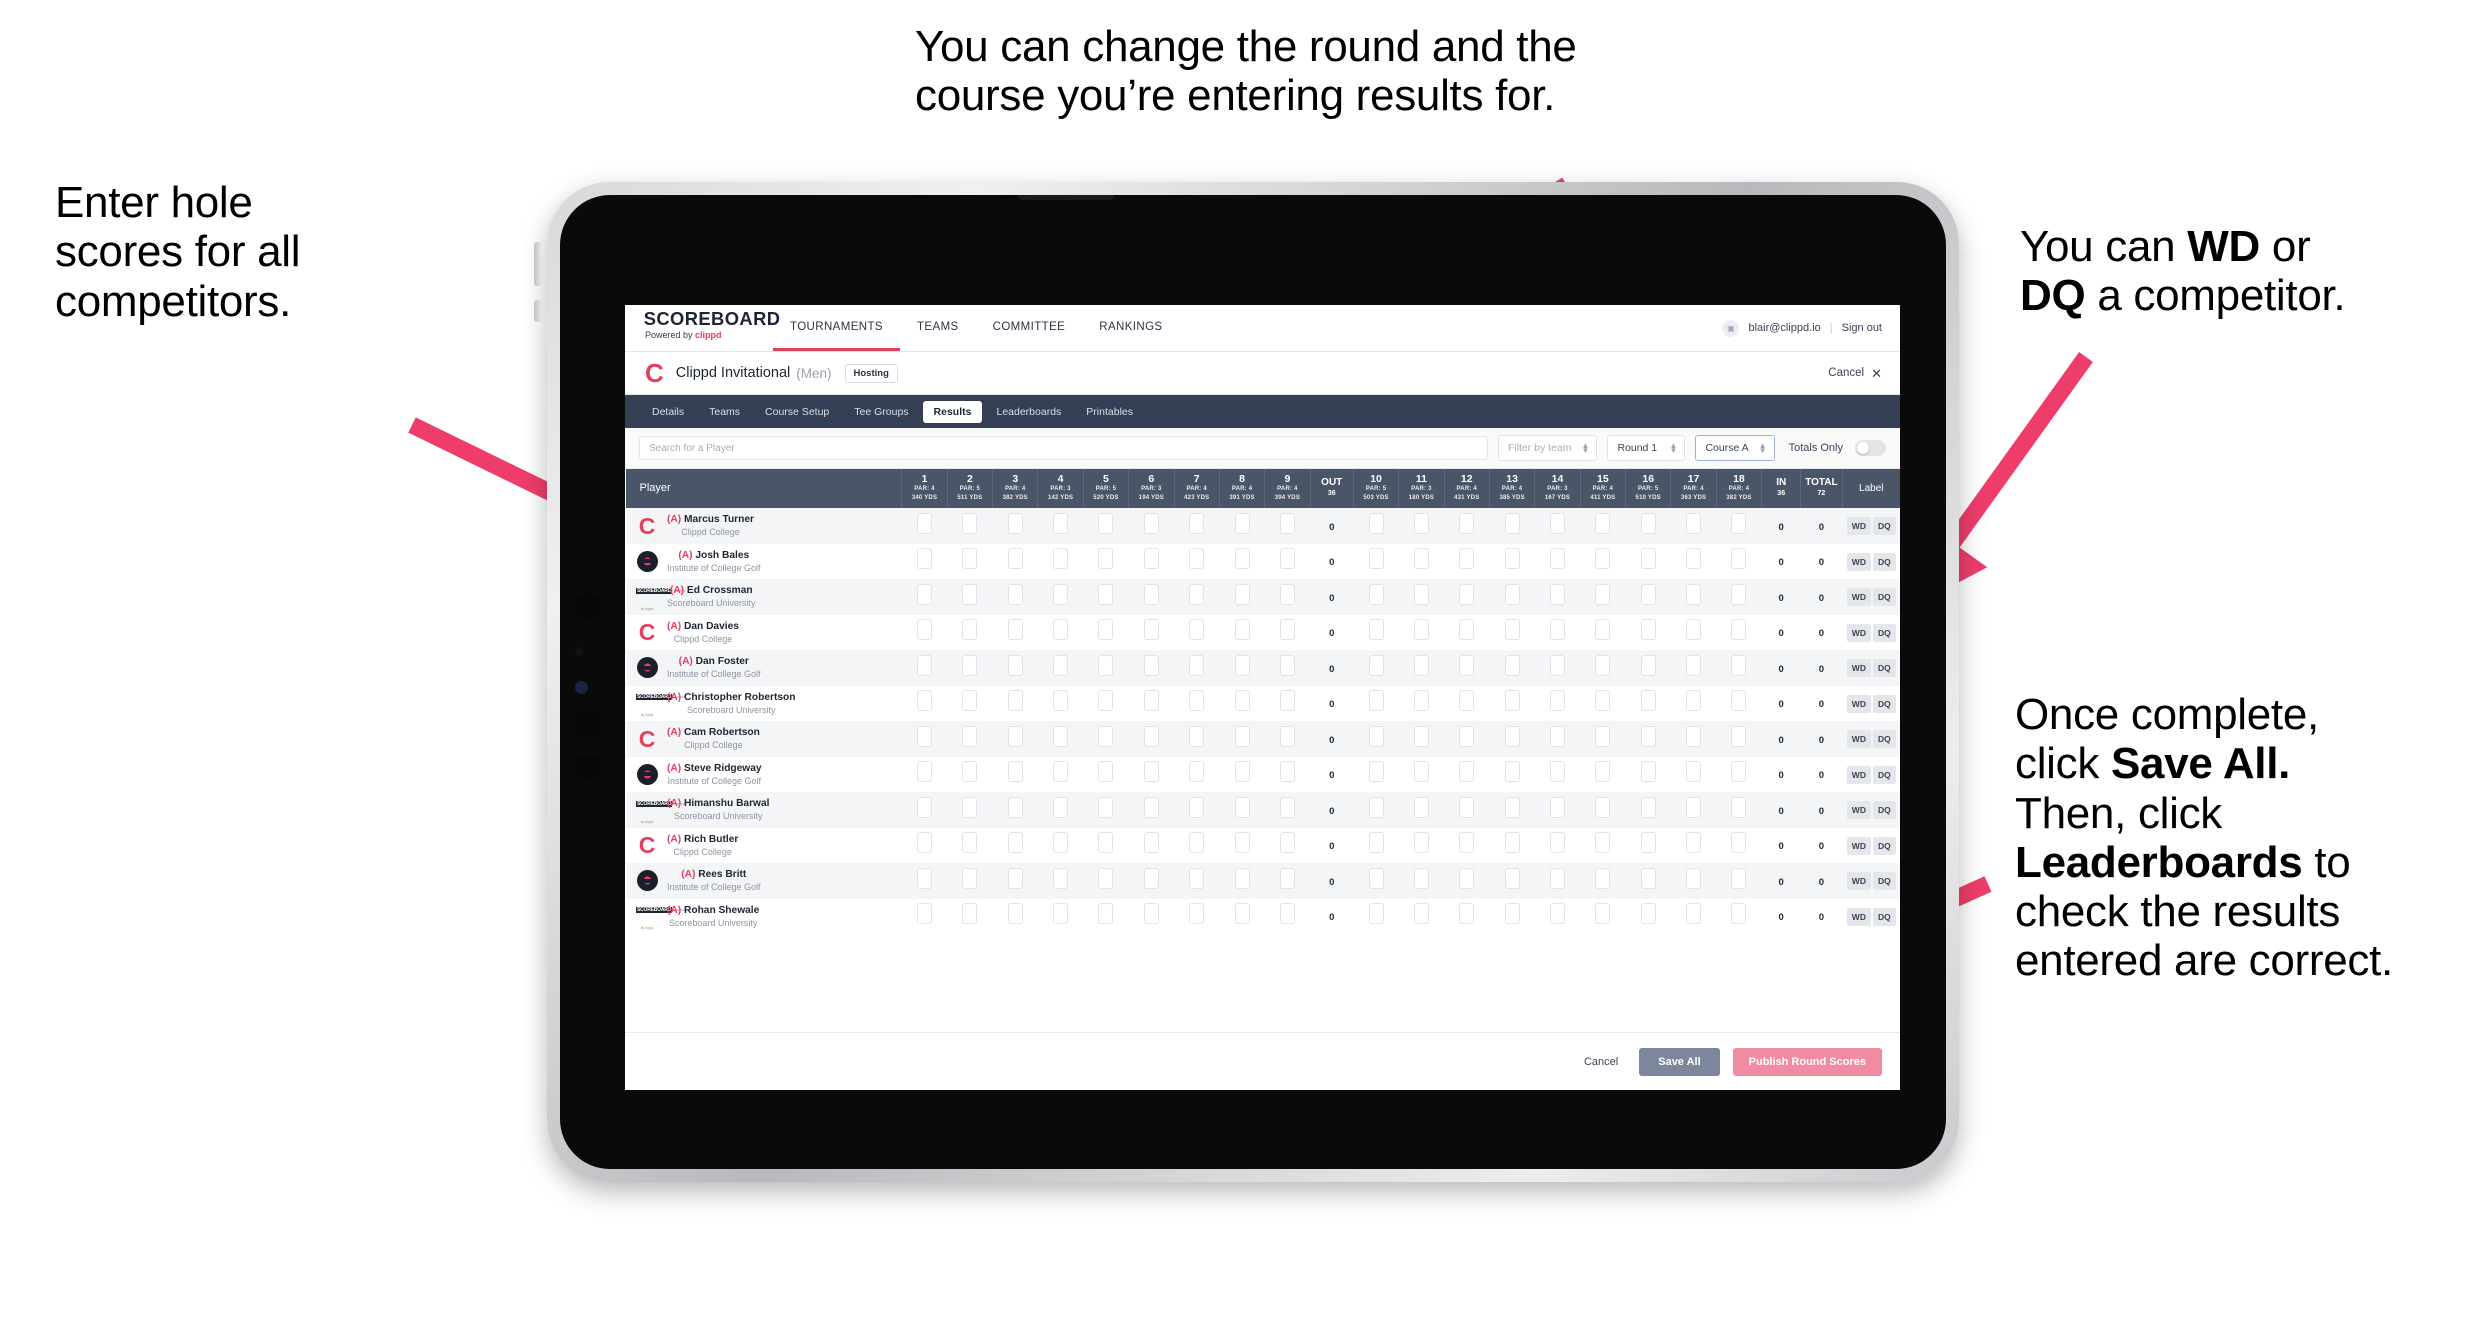  I want to click on tab-tee-groups: Tee Groups, so click(881, 412).